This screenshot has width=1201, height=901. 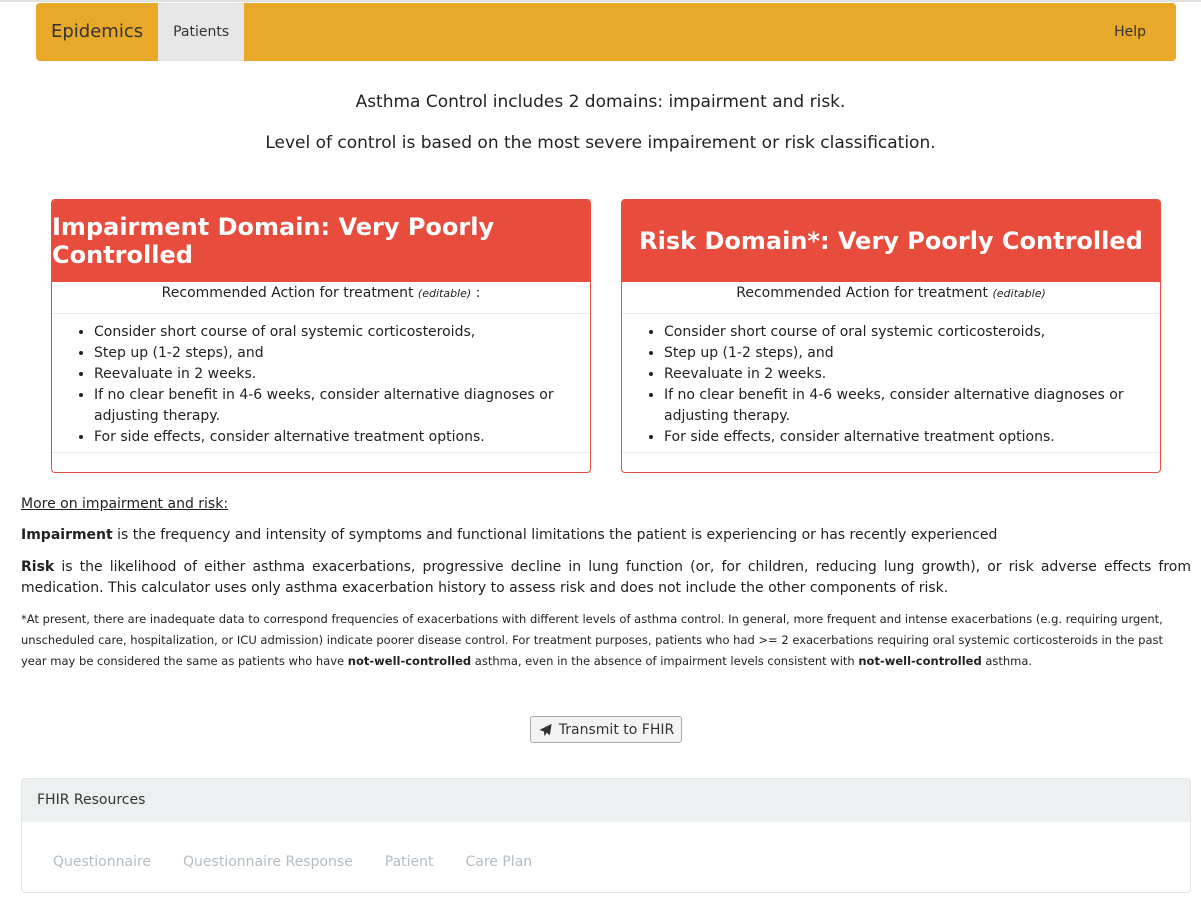 What do you see at coordinates (545, 729) in the screenshot?
I see `send-icon` at bounding box center [545, 729].